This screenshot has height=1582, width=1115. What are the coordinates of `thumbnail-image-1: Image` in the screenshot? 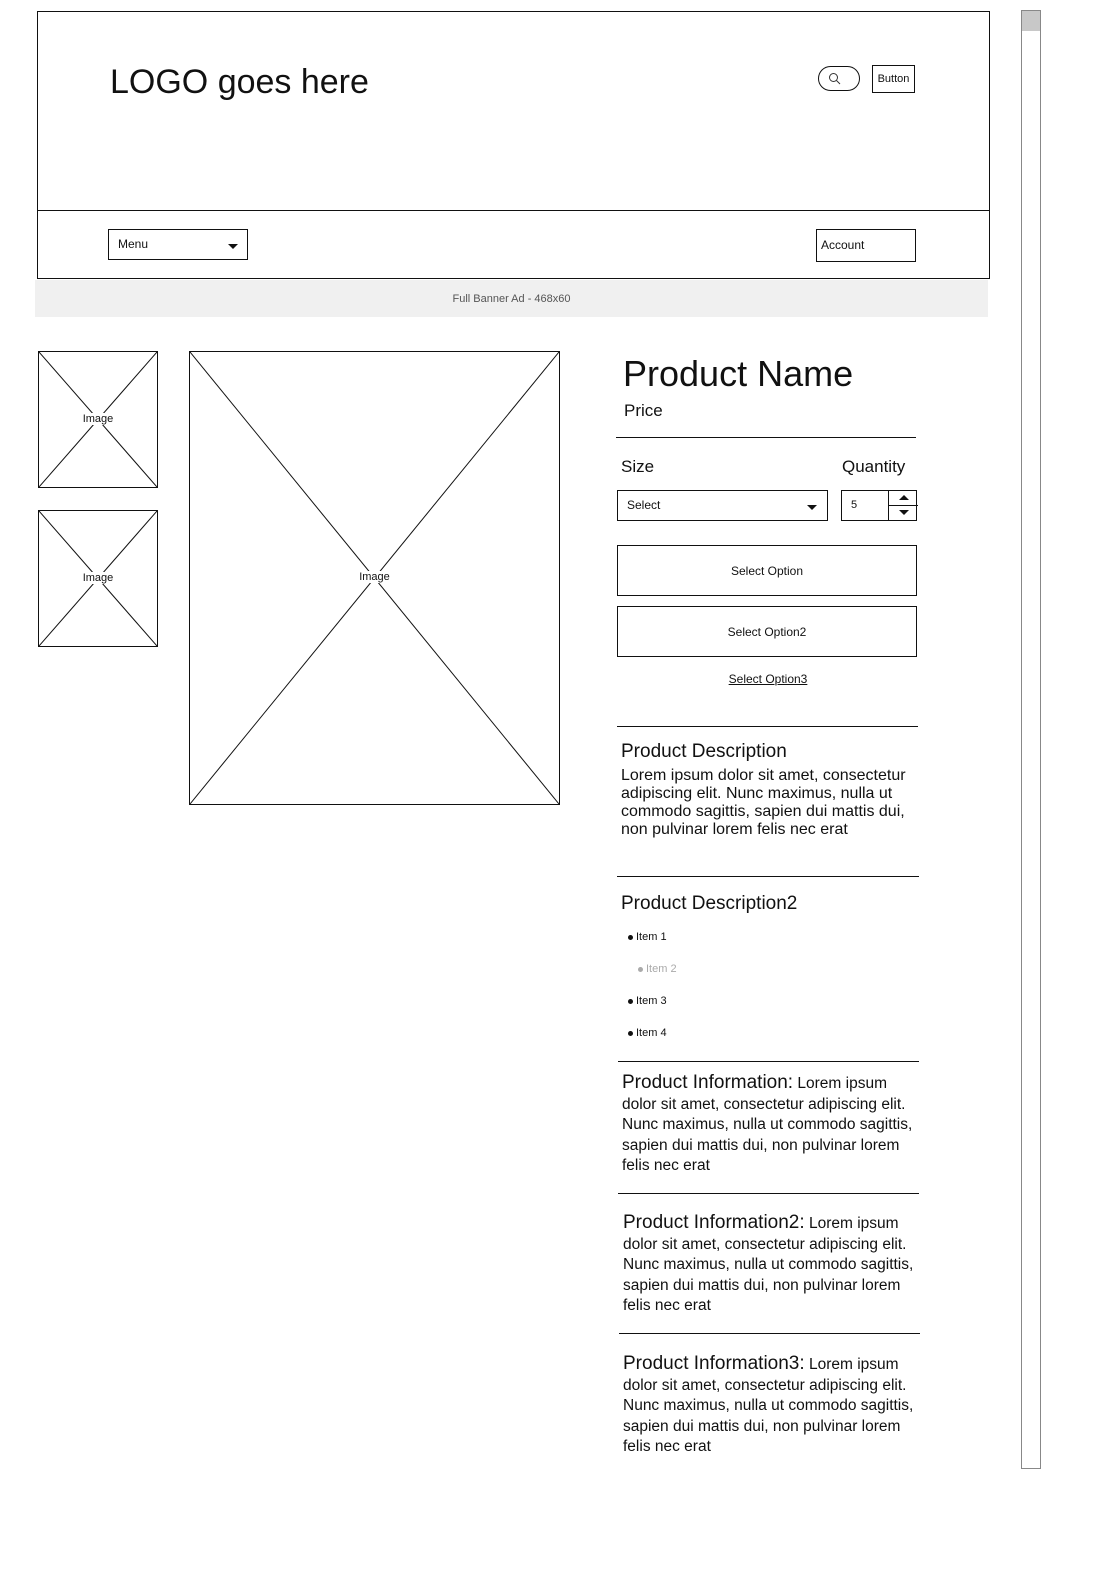 It's located at (98, 419).